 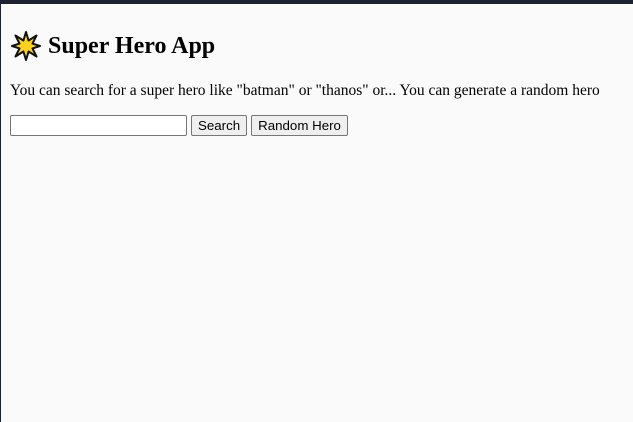 I want to click on search-controls: Search Random Hero, so click(x=179, y=125).